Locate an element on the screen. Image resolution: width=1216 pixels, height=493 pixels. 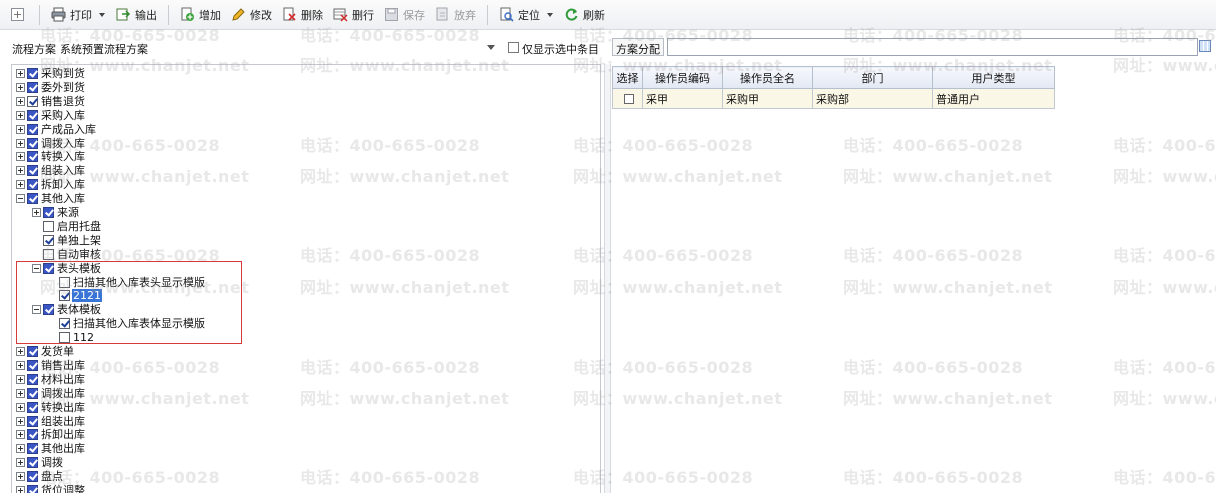
tree-node: 组装出库 is located at coordinates (51, 421).